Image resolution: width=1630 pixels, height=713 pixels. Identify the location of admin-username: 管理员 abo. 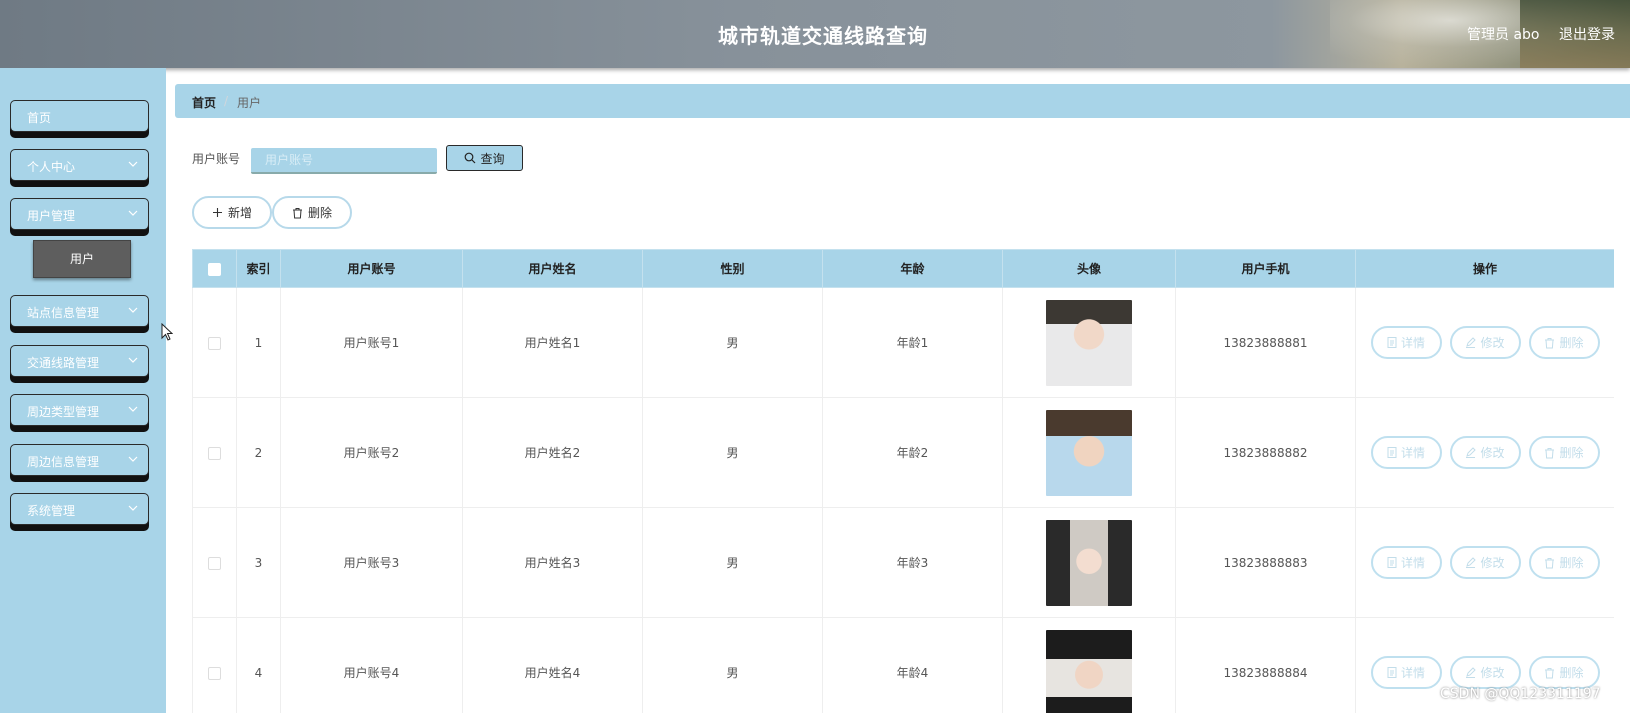
(1503, 35).